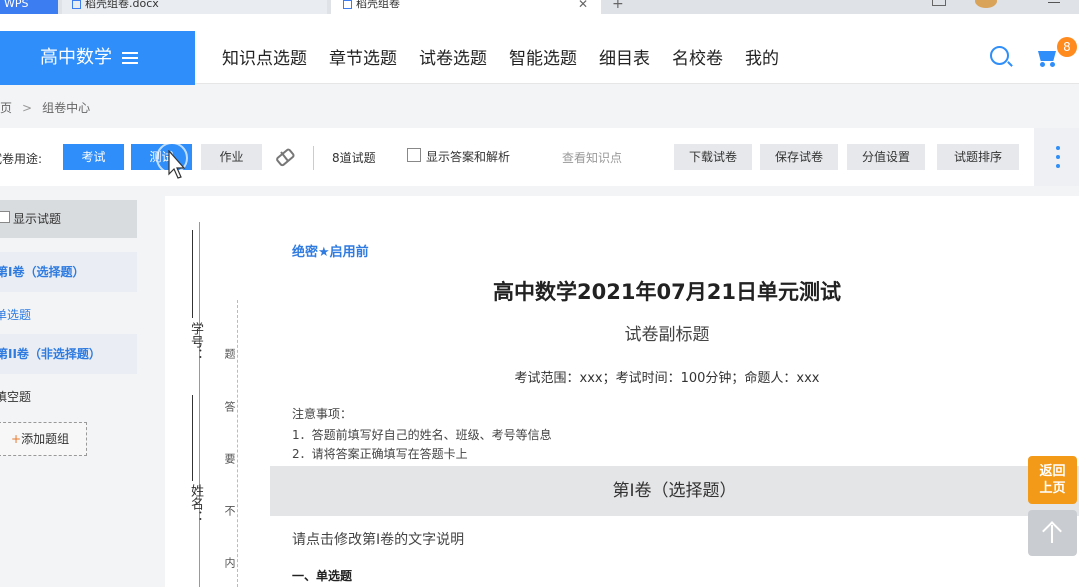  Describe the element at coordinates (466, 7) in the screenshot. I see `tab-active: 稻壳组卷` at that location.